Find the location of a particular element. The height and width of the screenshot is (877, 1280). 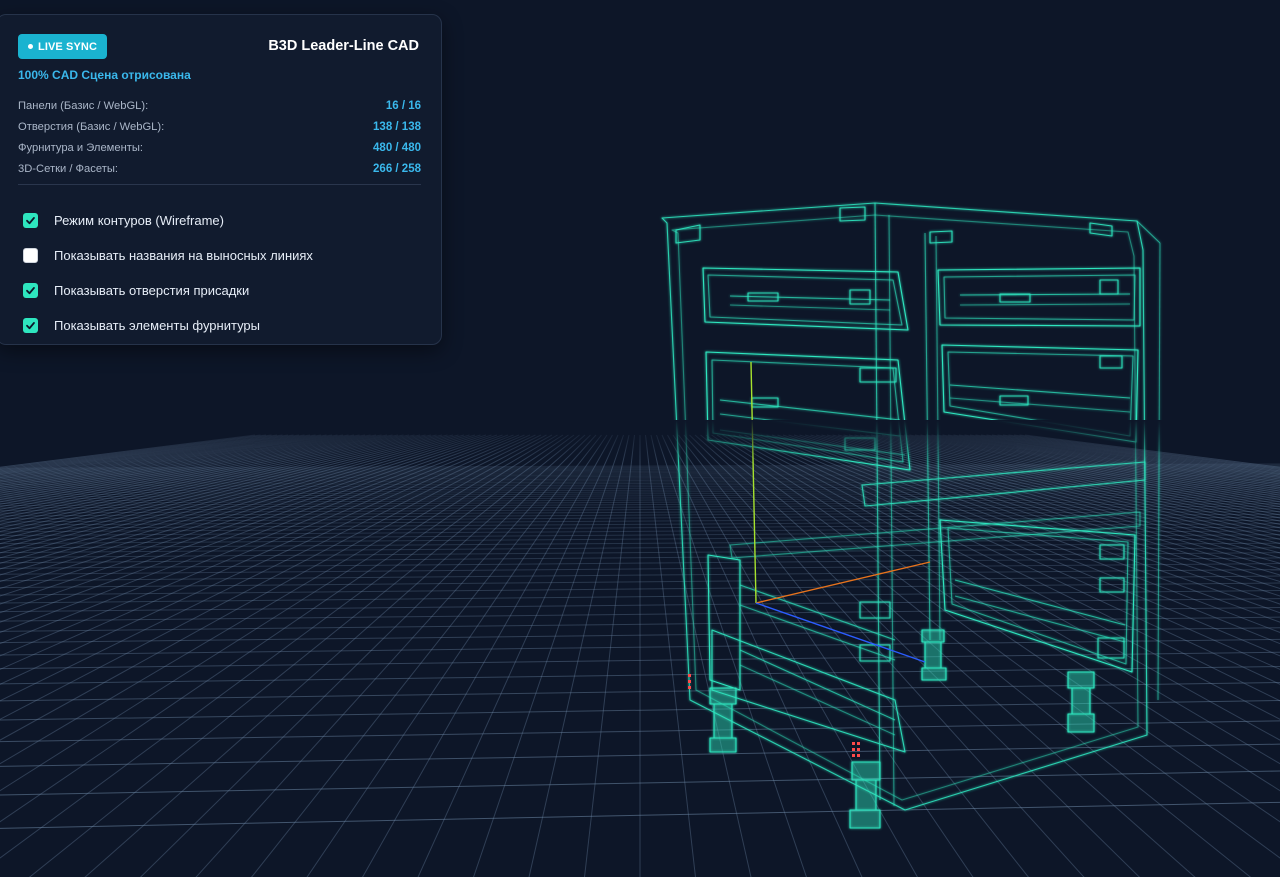

leader-labels-checkbox is located at coordinates (30, 255).